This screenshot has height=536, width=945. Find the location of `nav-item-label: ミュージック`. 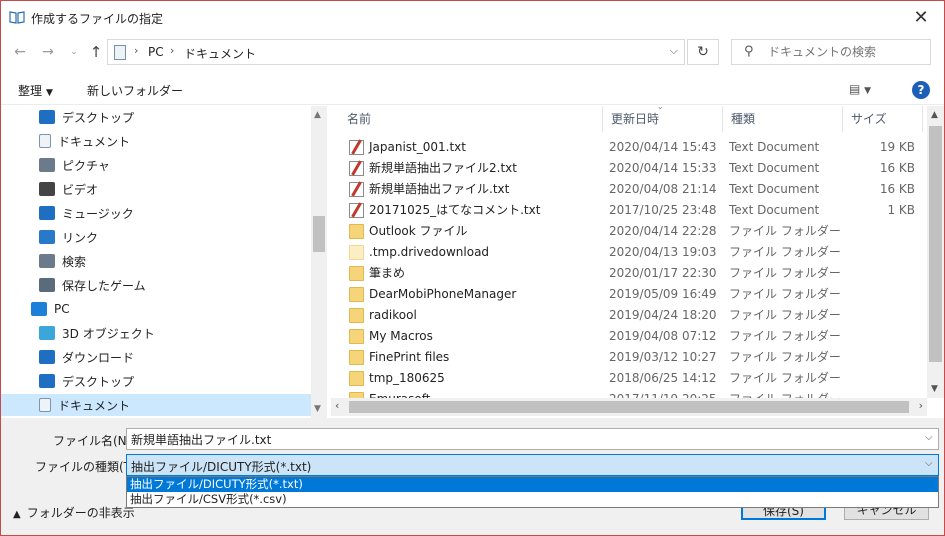

nav-item-label: ミュージック is located at coordinates (98, 213).